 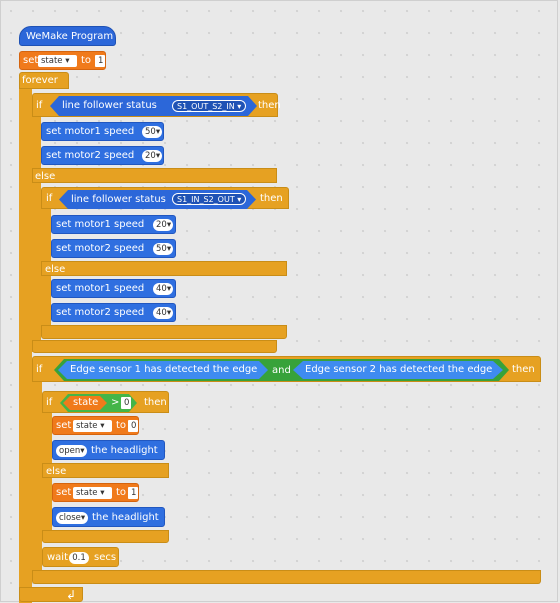 I want to click on headlight-option-dropdown: close▾, so click(x=72, y=518).